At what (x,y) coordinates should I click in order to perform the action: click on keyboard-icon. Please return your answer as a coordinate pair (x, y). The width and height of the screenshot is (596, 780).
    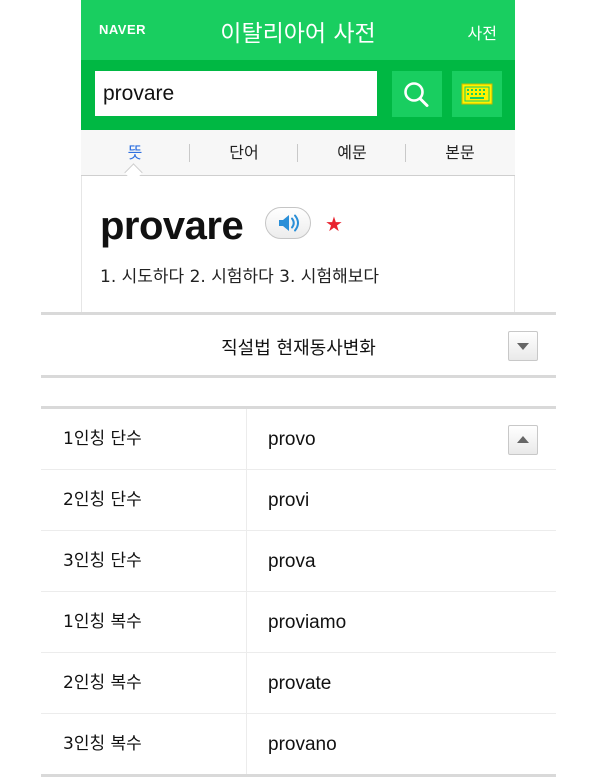
    Looking at the image, I should click on (477, 94).